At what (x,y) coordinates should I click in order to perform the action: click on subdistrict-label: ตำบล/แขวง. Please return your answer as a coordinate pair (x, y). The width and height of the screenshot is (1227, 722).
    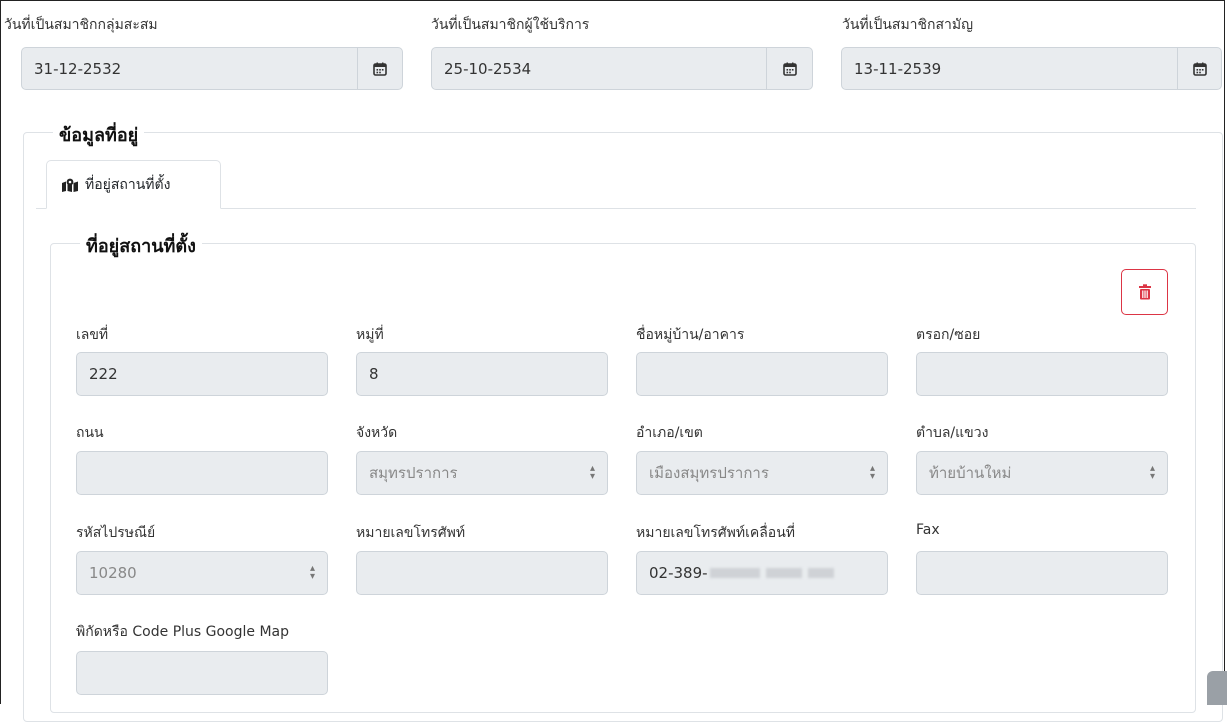
    Looking at the image, I should click on (952, 433).